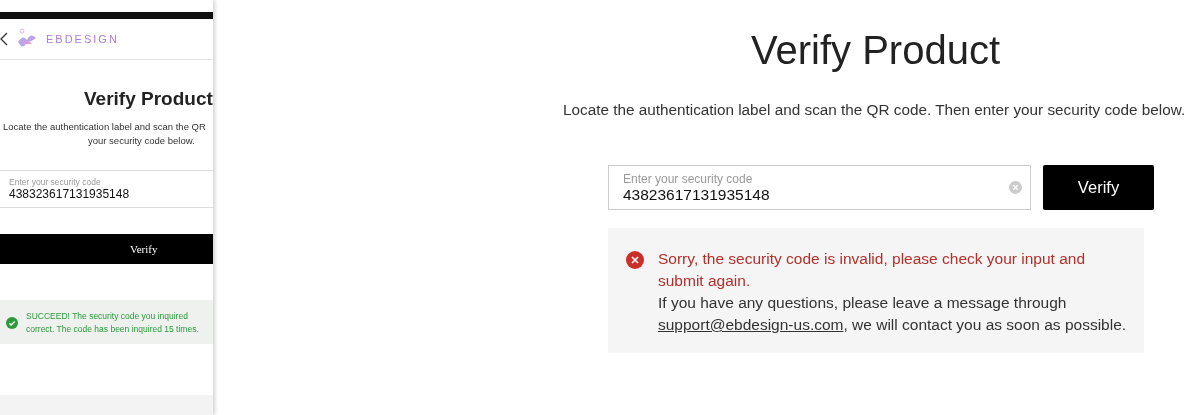  What do you see at coordinates (751, 324) in the screenshot?
I see `email-link: support@ebdesign-us.com` at bounding box center [751, 324].